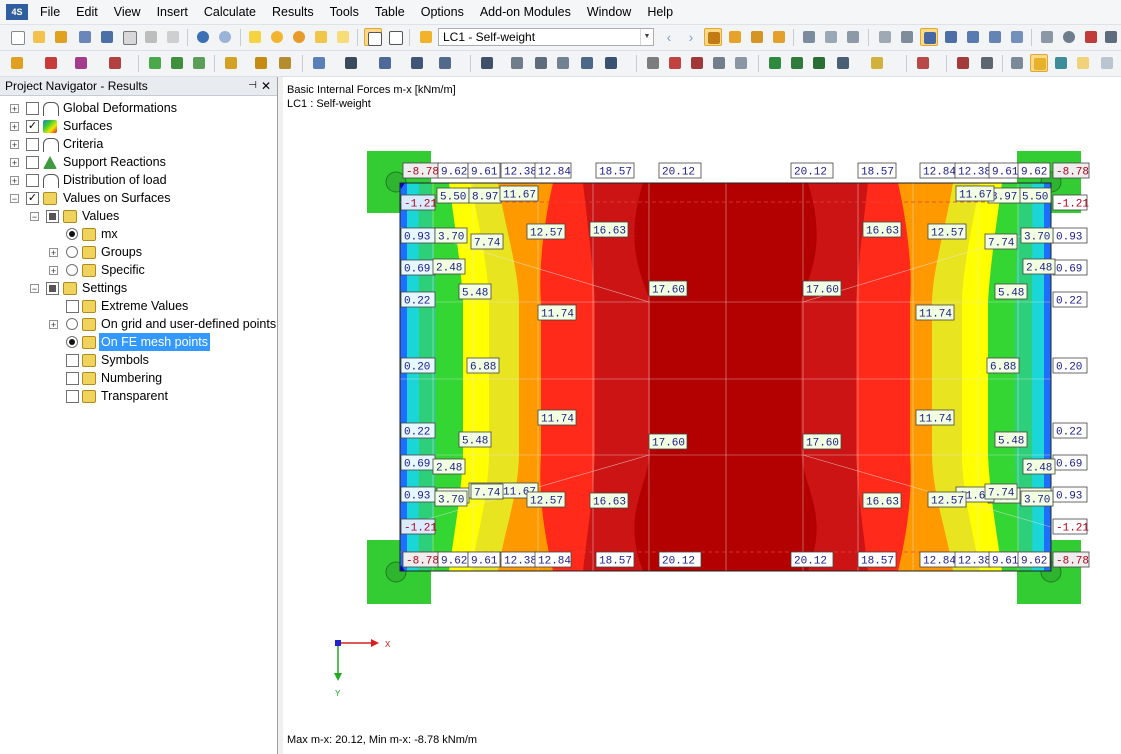  Describe the element at coordinates (541, 63) in the screenshot. I see `structure-icon` at that location.